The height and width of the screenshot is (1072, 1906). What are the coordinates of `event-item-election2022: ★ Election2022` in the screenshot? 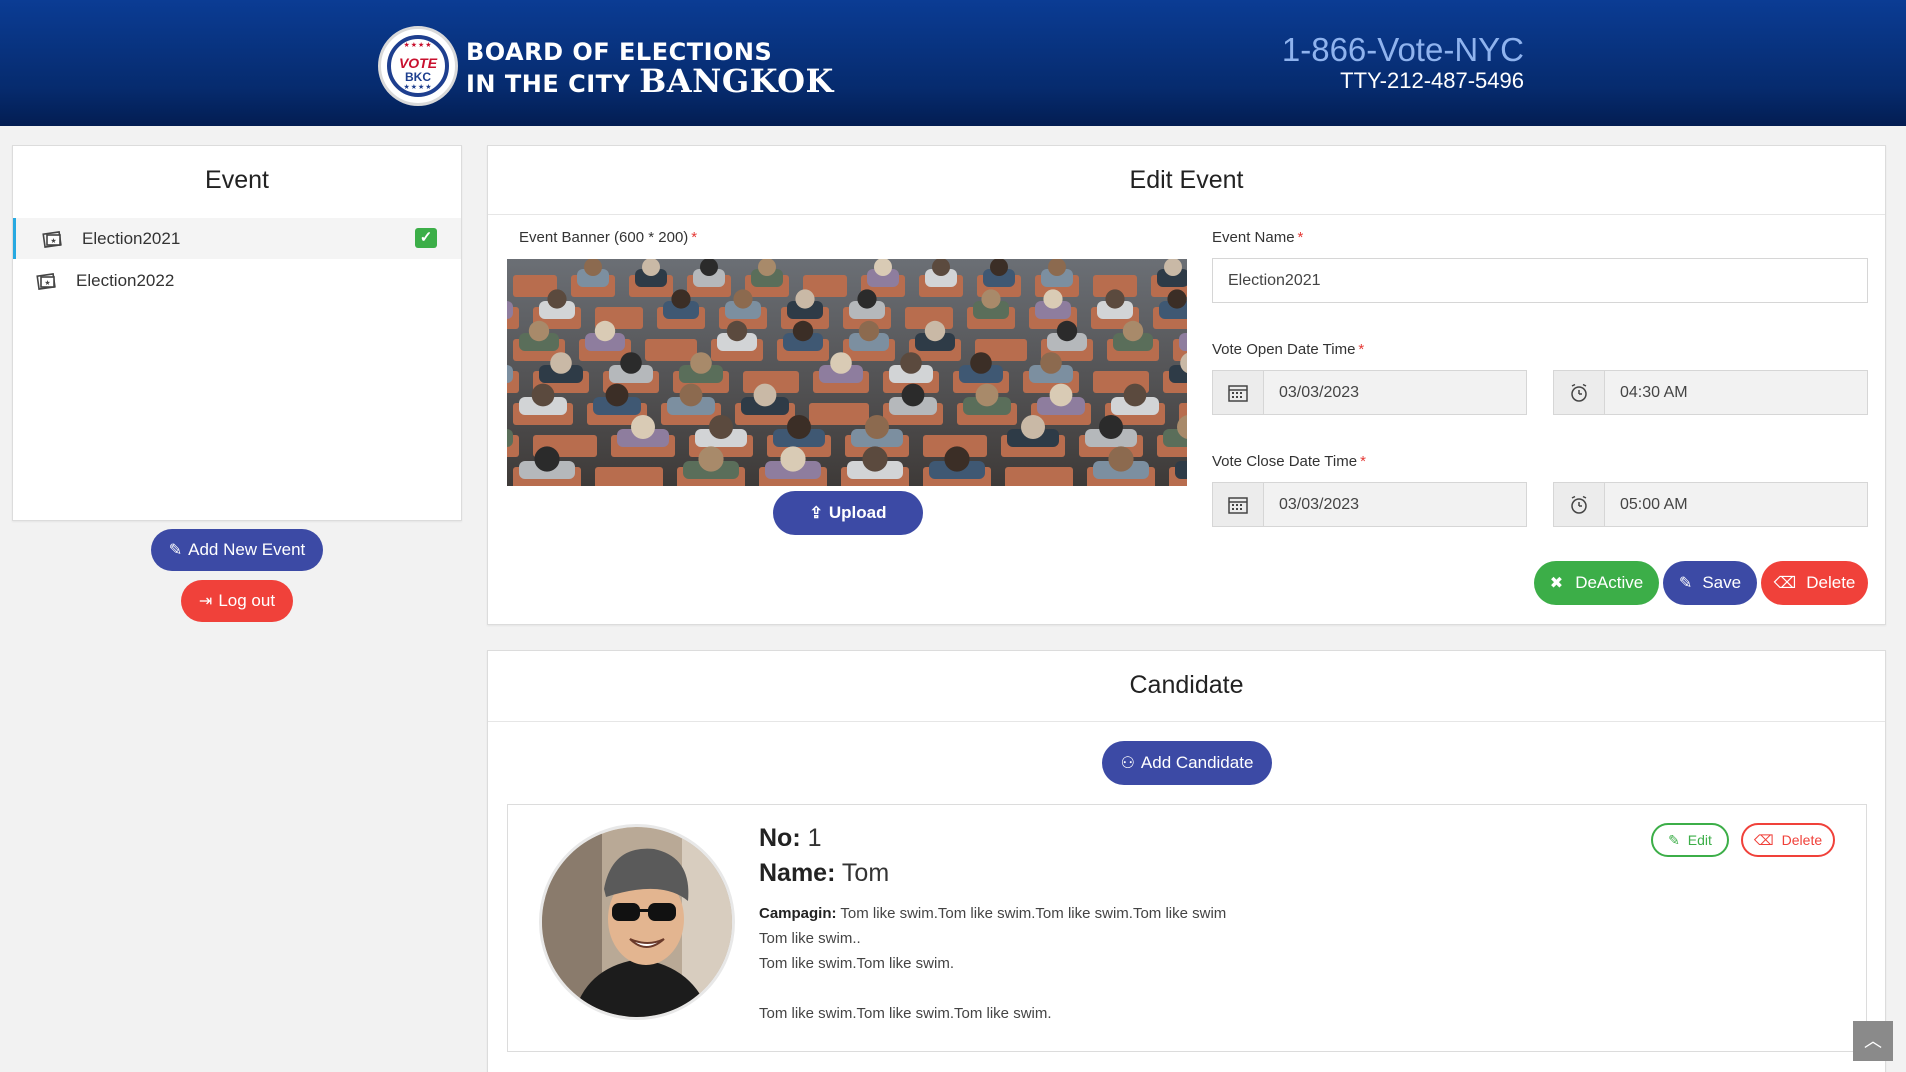 It's located at (237, 280).